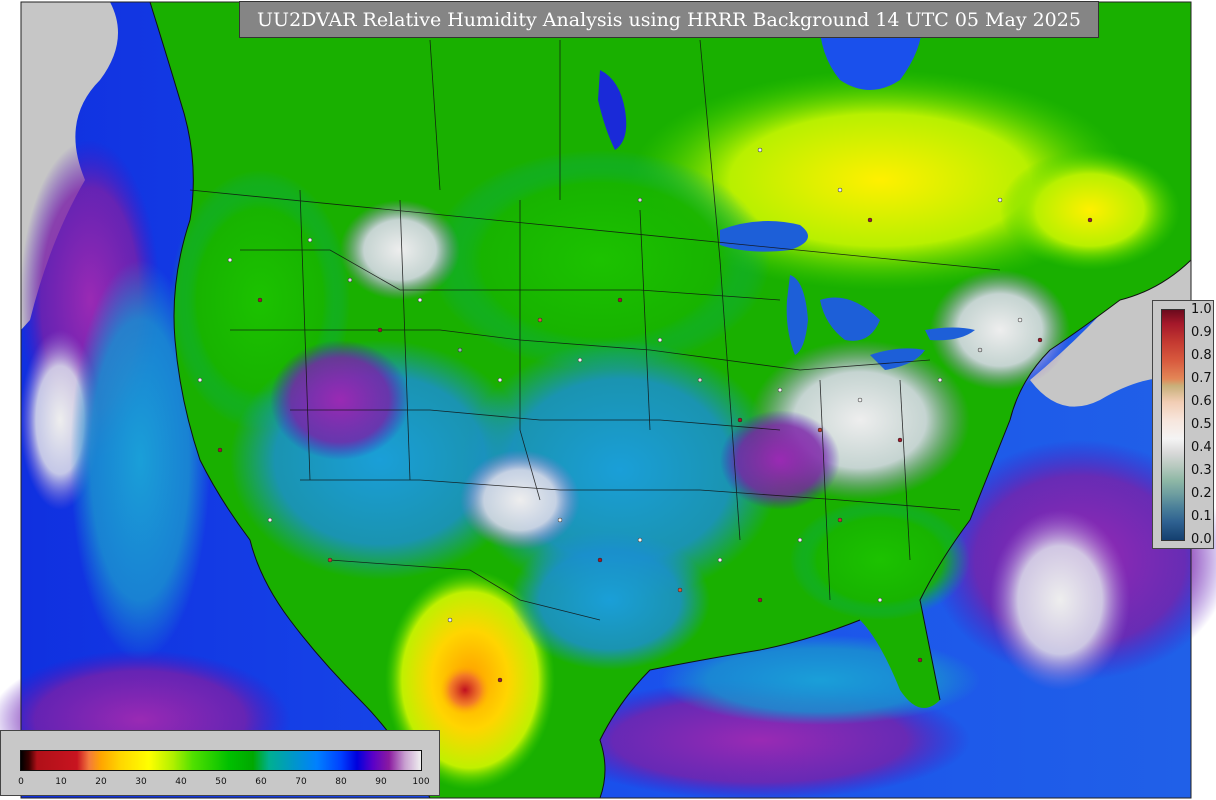  I want to click on rh-colorbar-label: 100, so click(421, 782).